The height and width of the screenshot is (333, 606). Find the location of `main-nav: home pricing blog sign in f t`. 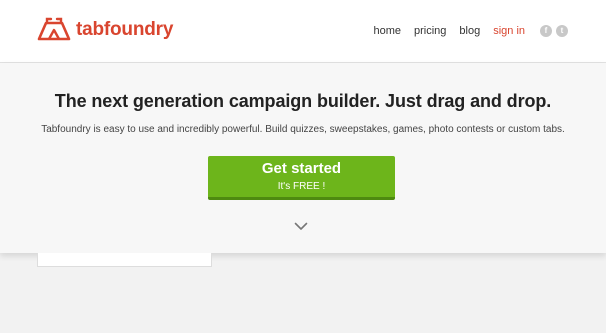

main-nav: home pricing blog sign in f t is located at coordinates (470, 31).